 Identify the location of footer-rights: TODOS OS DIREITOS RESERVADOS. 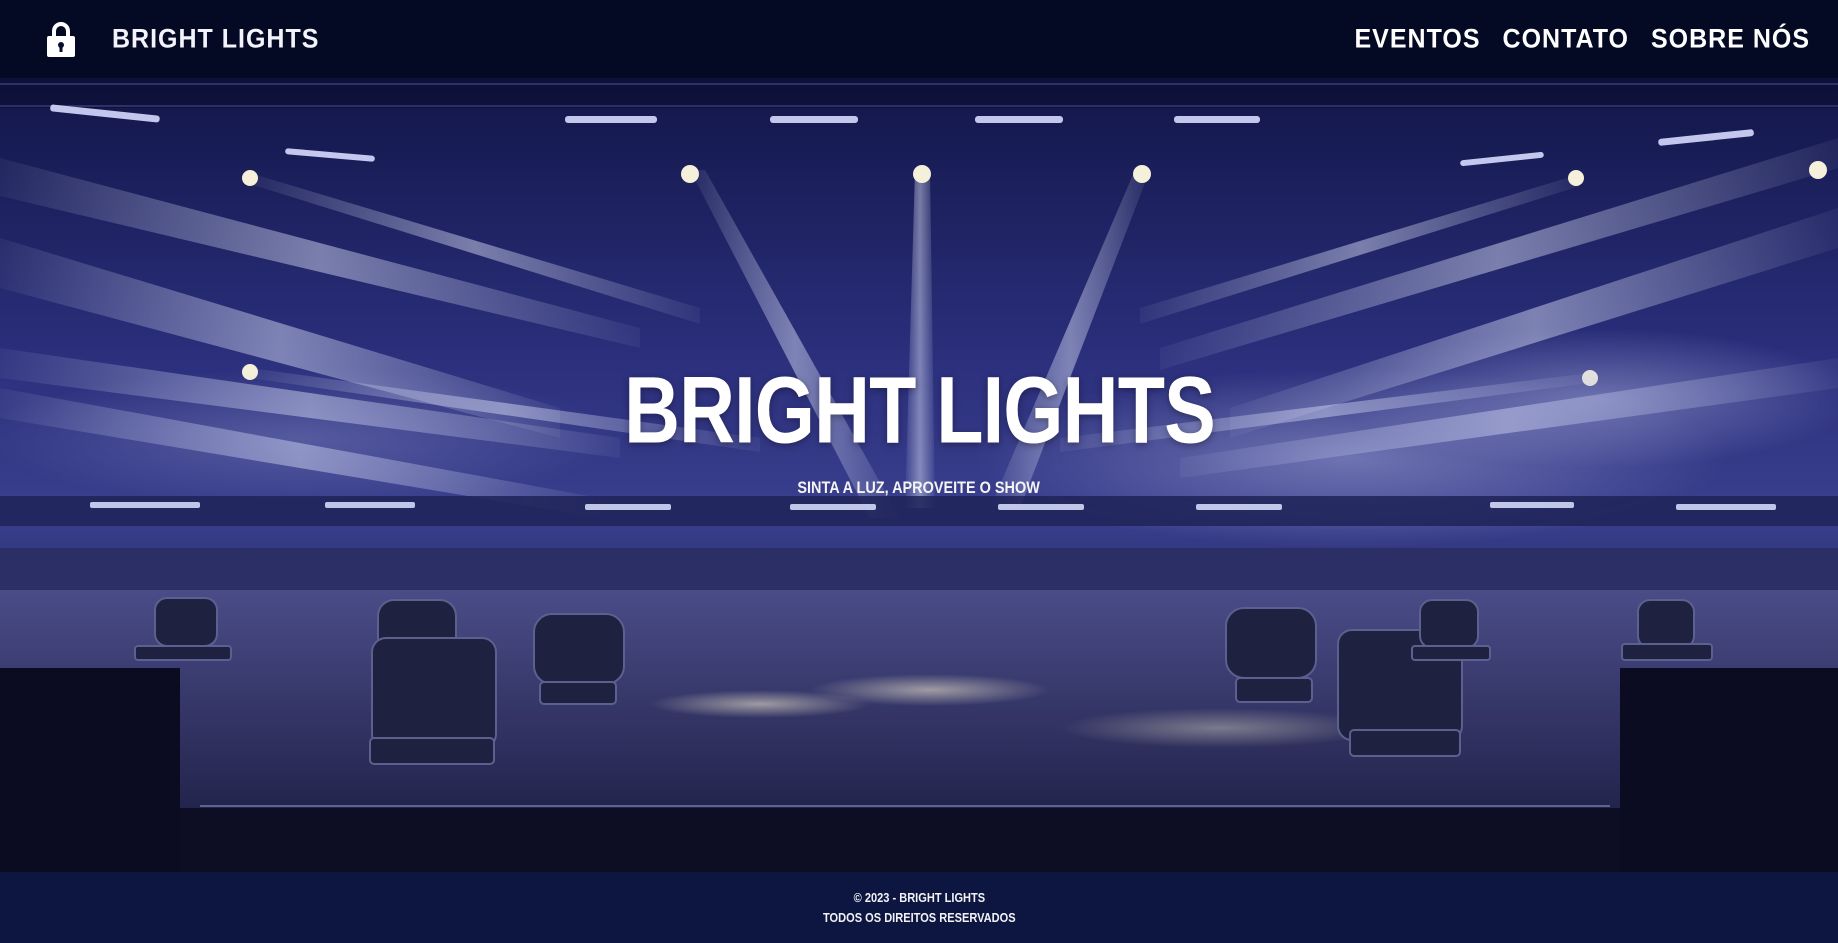
(919, 917).